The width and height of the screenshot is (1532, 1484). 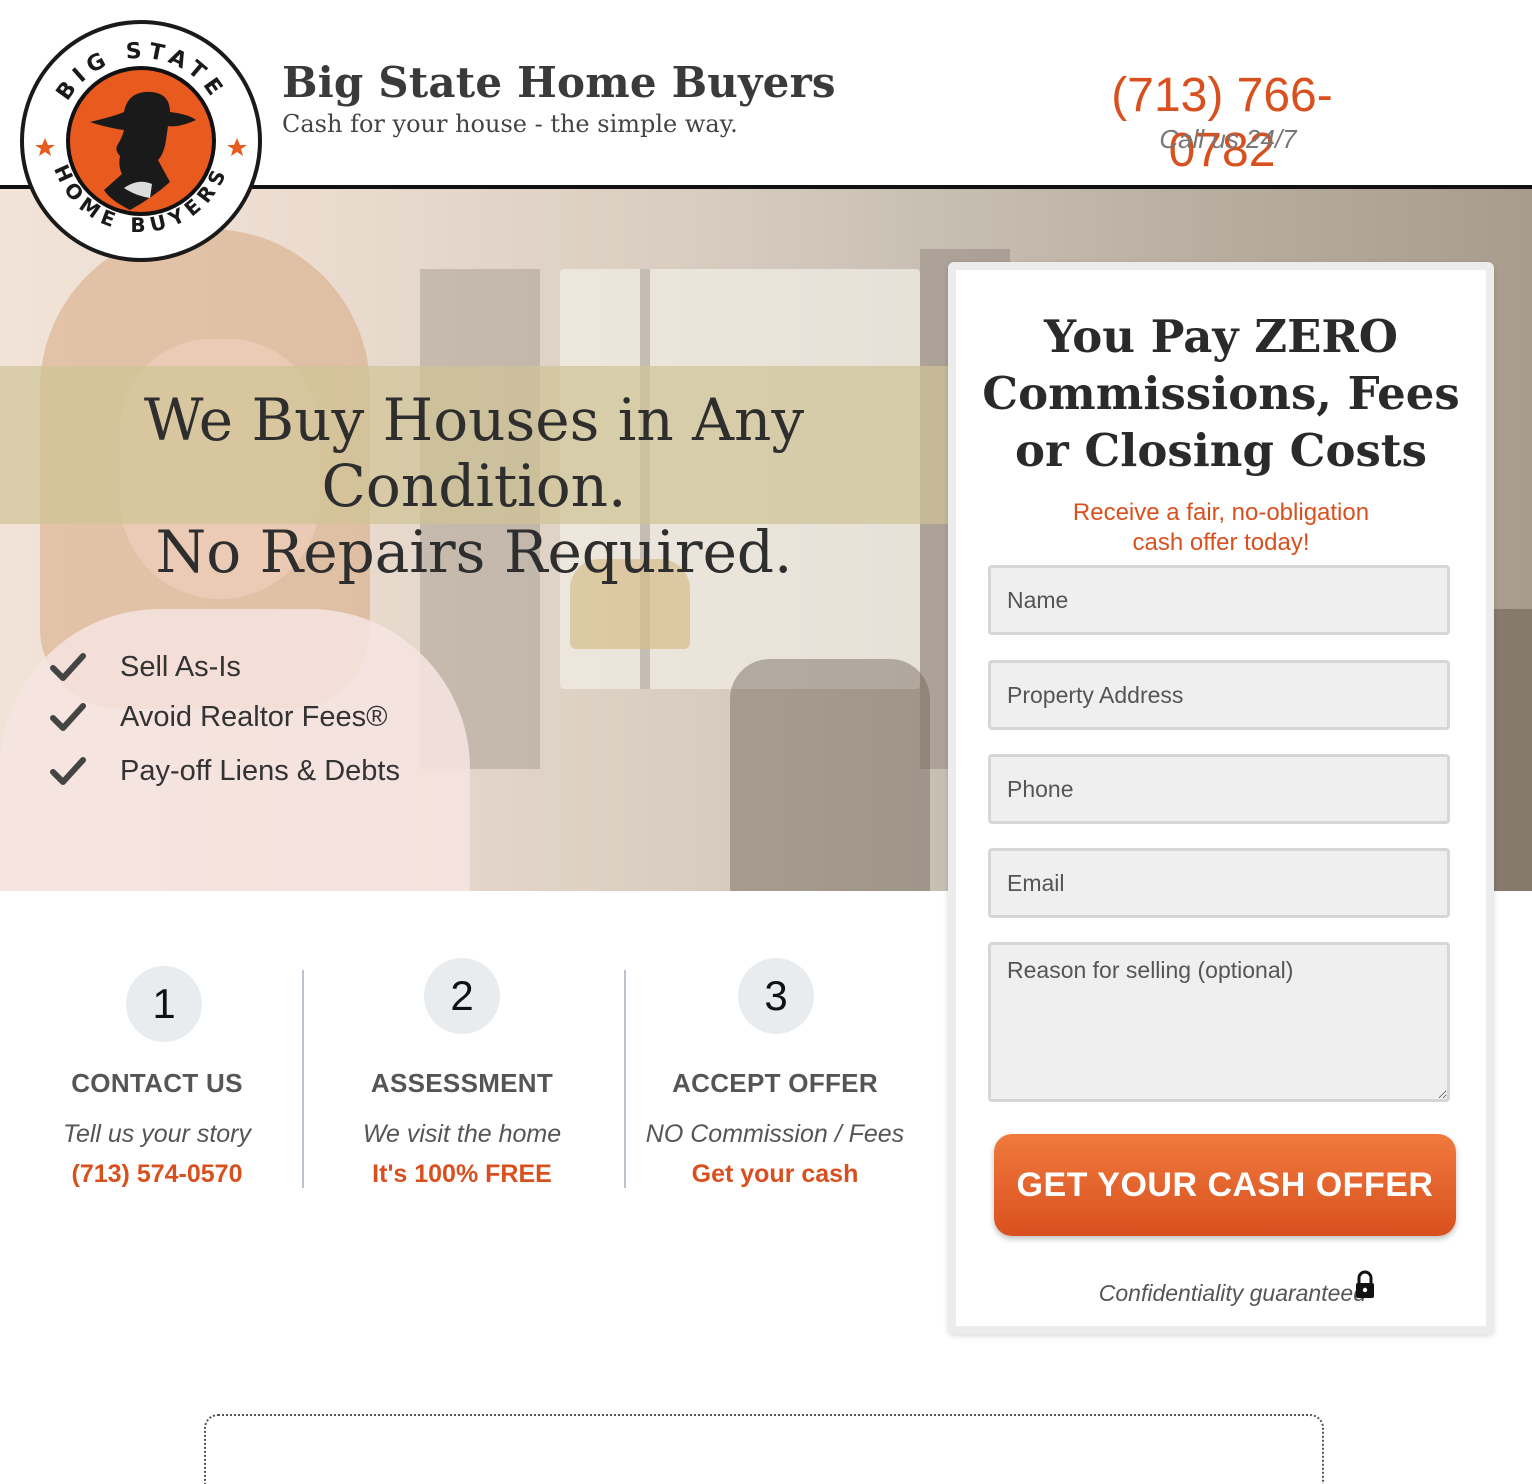 I want to click on chair, so click(x=830, y=775).